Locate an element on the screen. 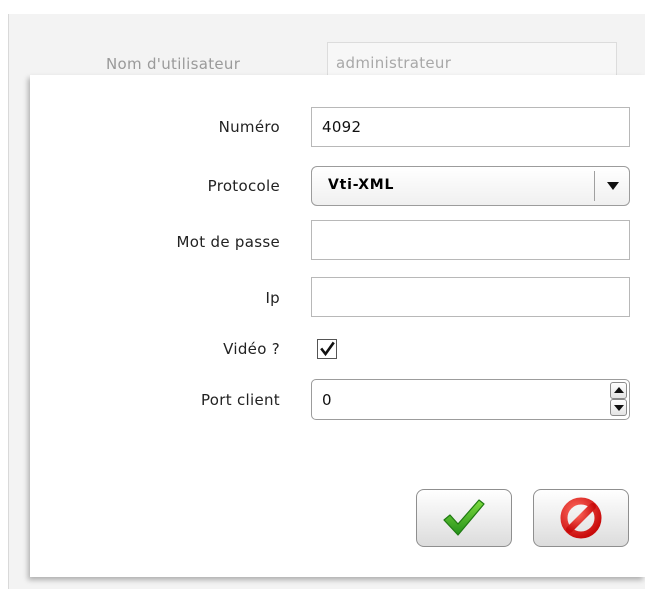 The height and width of the screenshot is (589, 645). numero-label: Numéro is located at coordinates (249, 127).